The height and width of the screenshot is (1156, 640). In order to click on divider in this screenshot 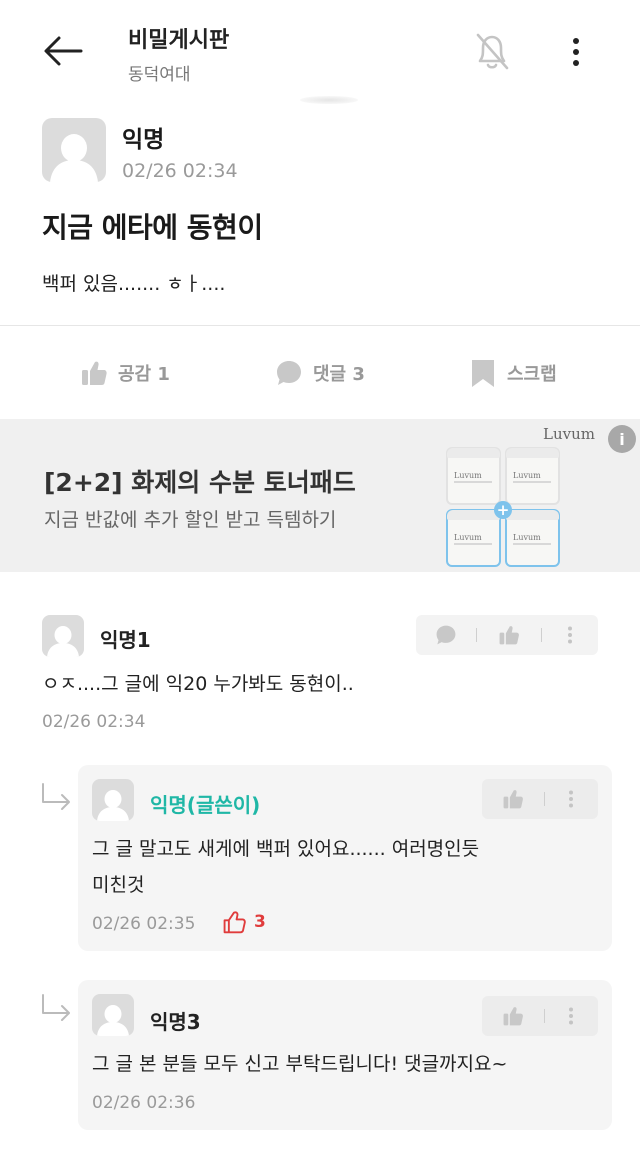, I will do `click(320, 325)`.